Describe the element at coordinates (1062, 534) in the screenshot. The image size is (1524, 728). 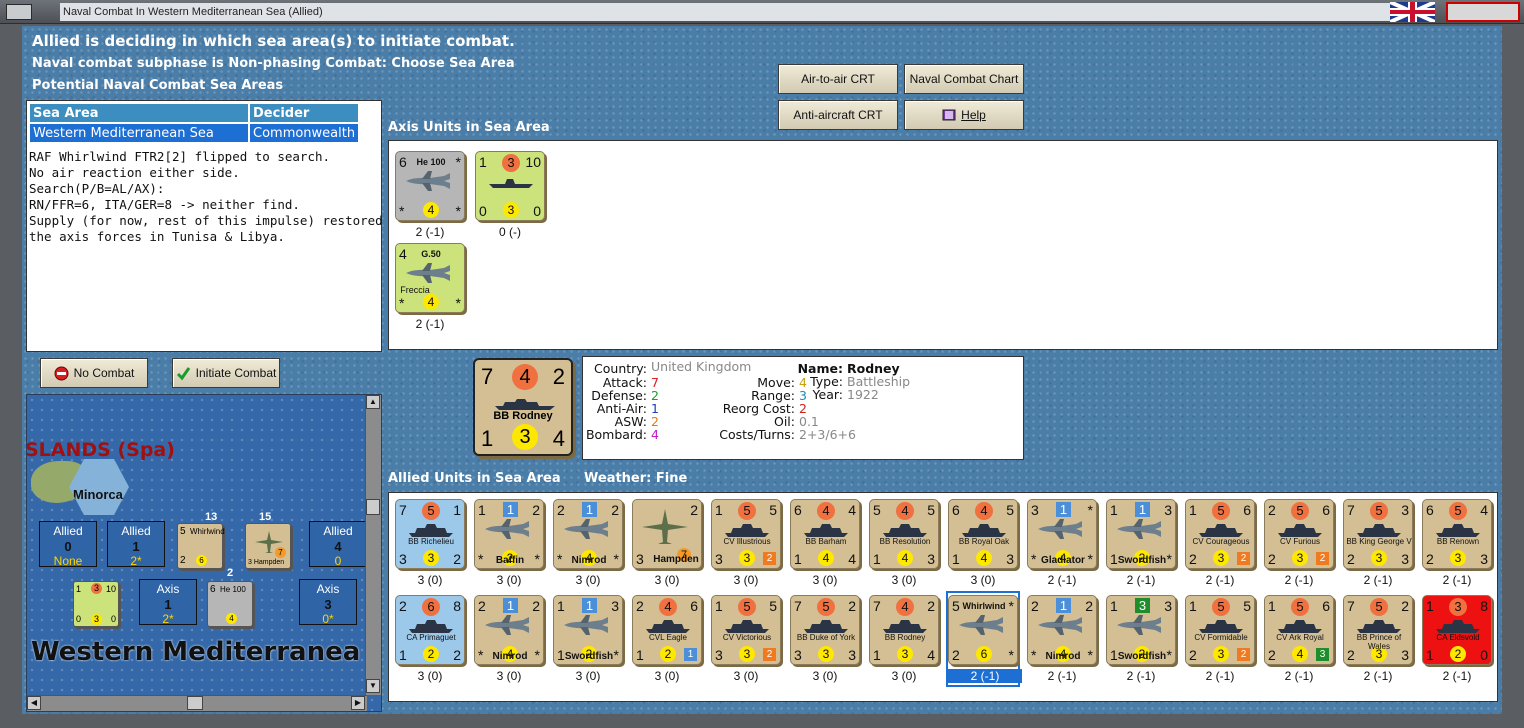
I see `unit-counter: 3 * * 1 4 * Gladiator` at that location.